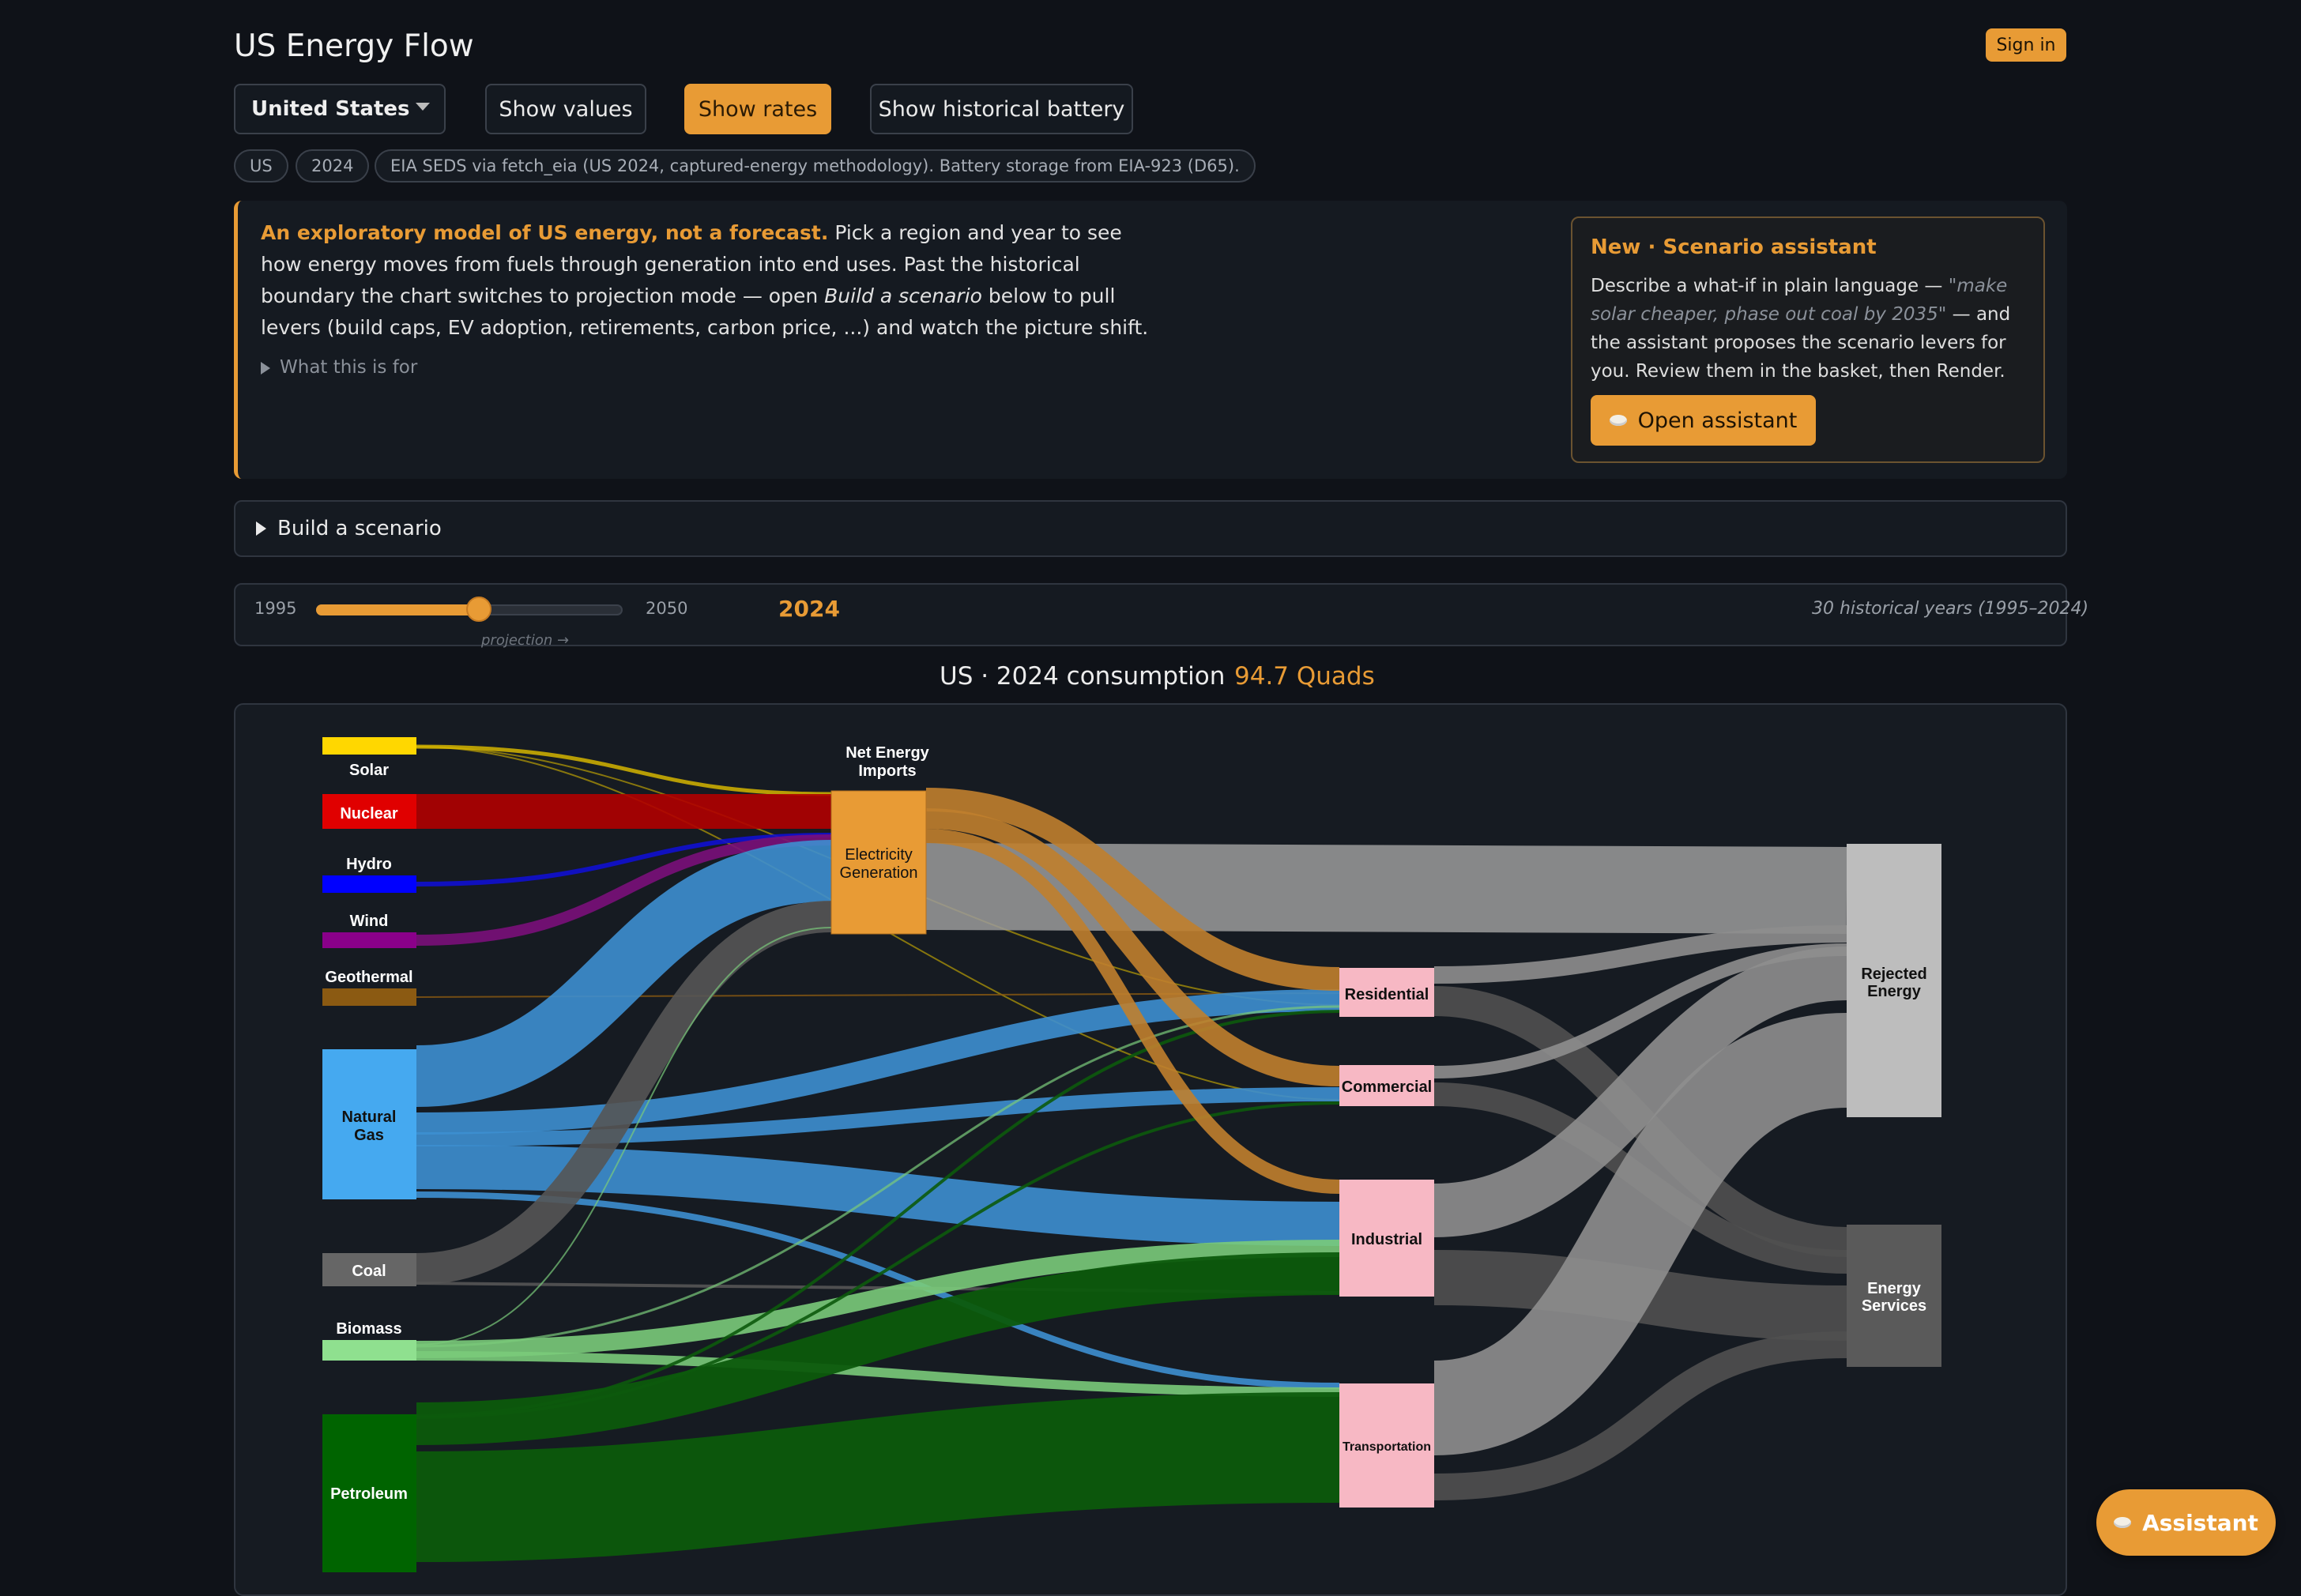 This screenshot has width=2301, height=1596. What do you see at coordinates (565, 109) in the screenshot?
I see `show-values-button: Show values` at bounding box center [565, 109].